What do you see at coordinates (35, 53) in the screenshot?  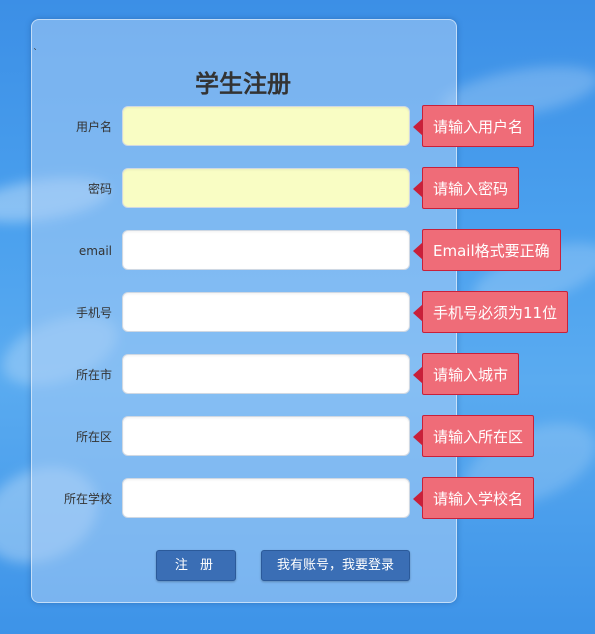 I see `stray-mark: `` at bounding box center [35, 53].